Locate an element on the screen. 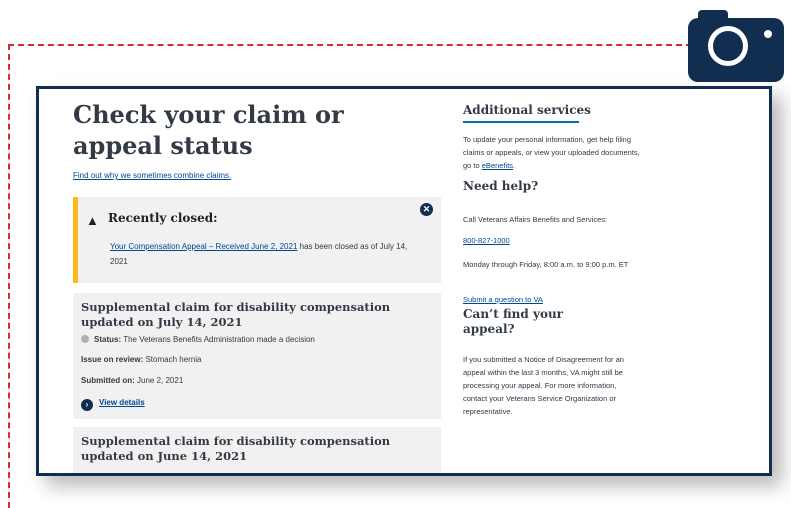 The image size is (791, 508). view-details-row: › View details is located at coordinates (113, 404).